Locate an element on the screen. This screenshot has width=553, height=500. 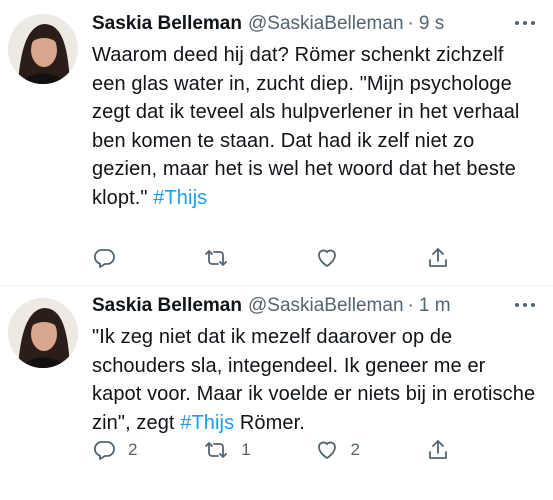
tweet-text-tail: Römer. is located at coordinates (269, 422).